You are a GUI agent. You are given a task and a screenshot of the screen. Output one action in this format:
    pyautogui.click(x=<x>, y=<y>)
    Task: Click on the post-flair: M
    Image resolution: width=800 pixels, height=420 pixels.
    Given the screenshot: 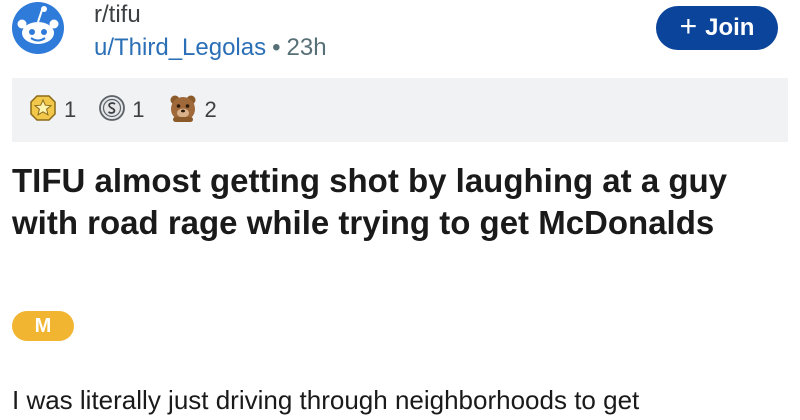 What is the action you would take?
    pyautogui.click(x=43, y=326)
    